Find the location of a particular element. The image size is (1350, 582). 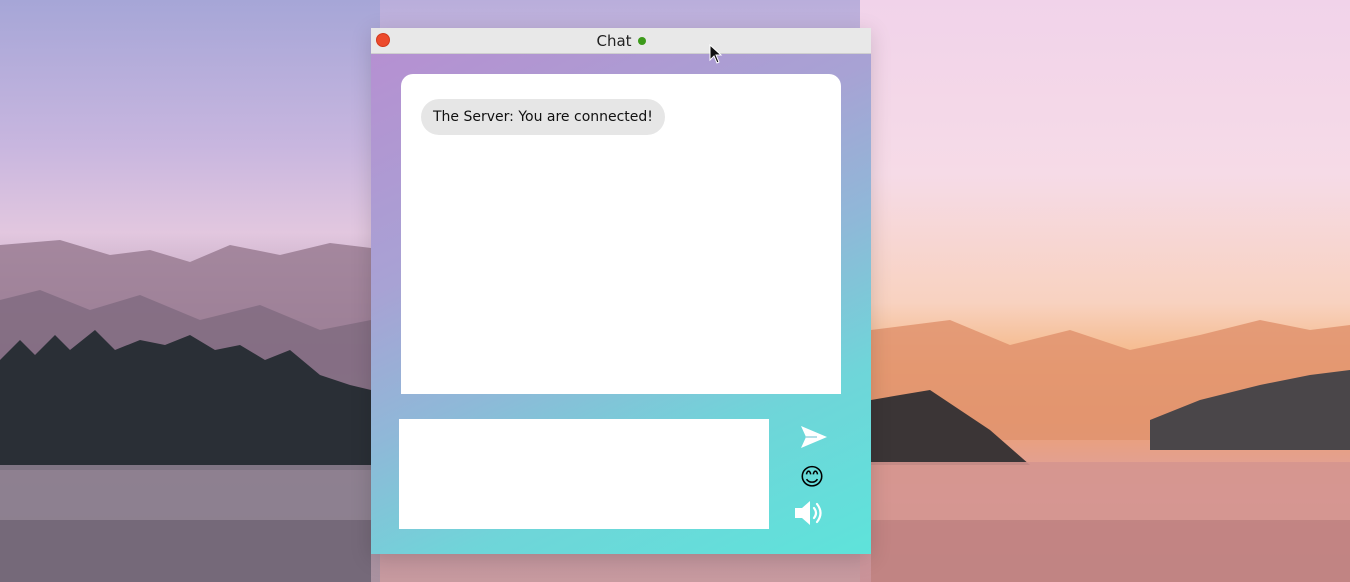

message-bubble: The Server: You are connected! is located at coordinates (543, 117).